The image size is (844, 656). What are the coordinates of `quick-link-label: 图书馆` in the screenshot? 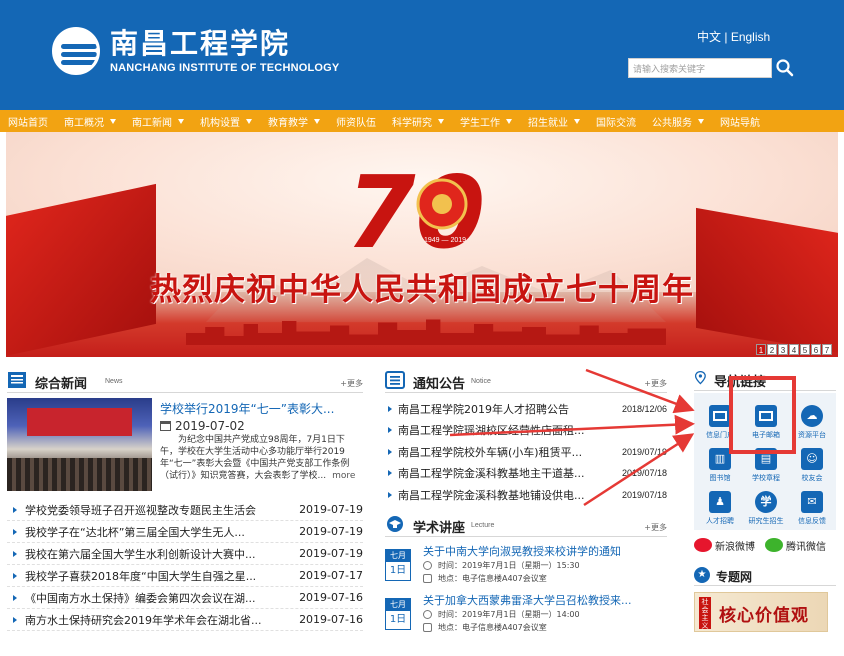 It's located at (720, 478).